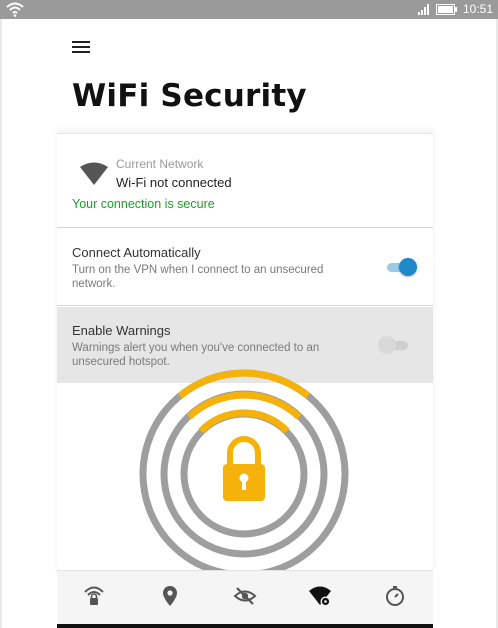 The image size is (498, 628). I want to click on signal-icon, so click(423, 9).